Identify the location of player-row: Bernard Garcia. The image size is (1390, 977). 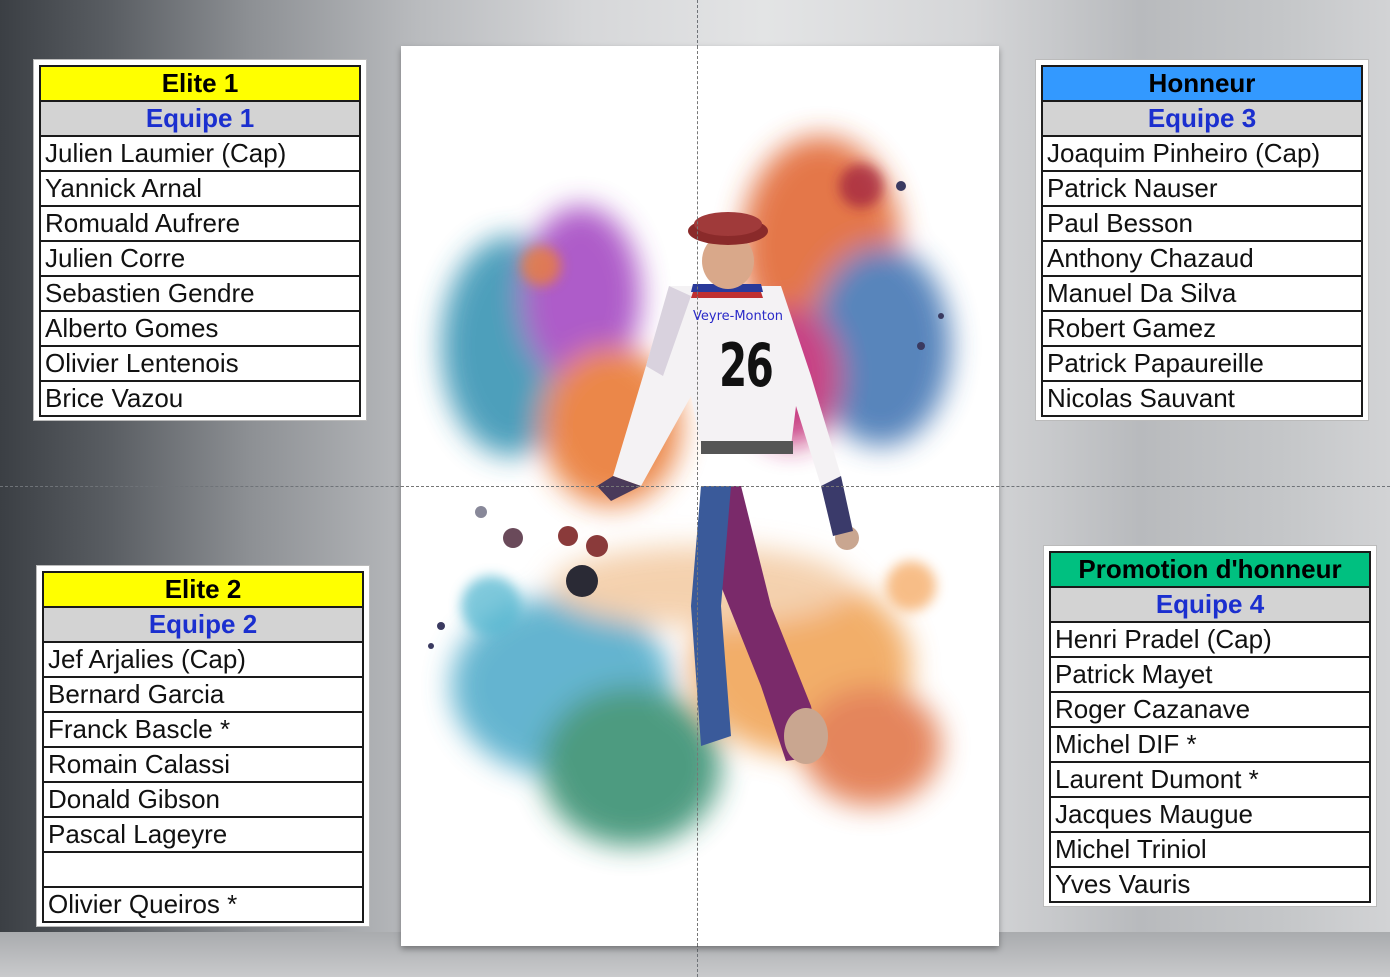
(203, 694).